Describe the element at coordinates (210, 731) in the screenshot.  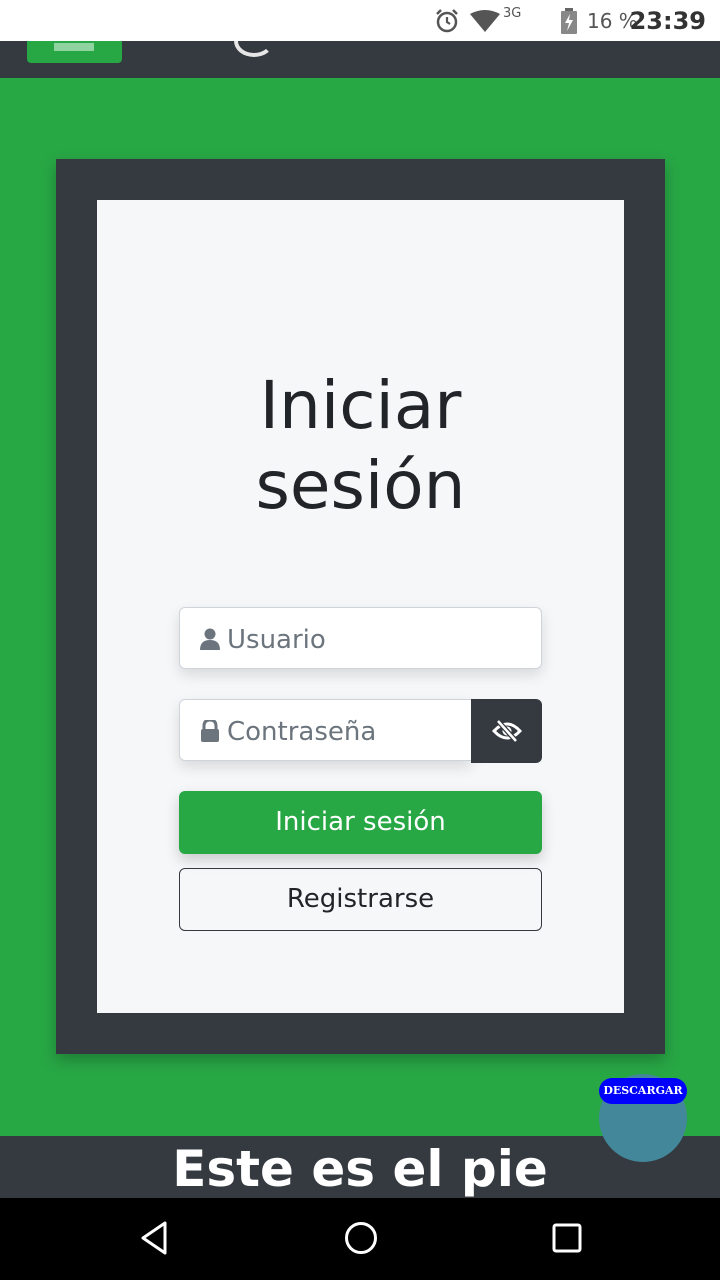
I see `lock-icon` at that location.